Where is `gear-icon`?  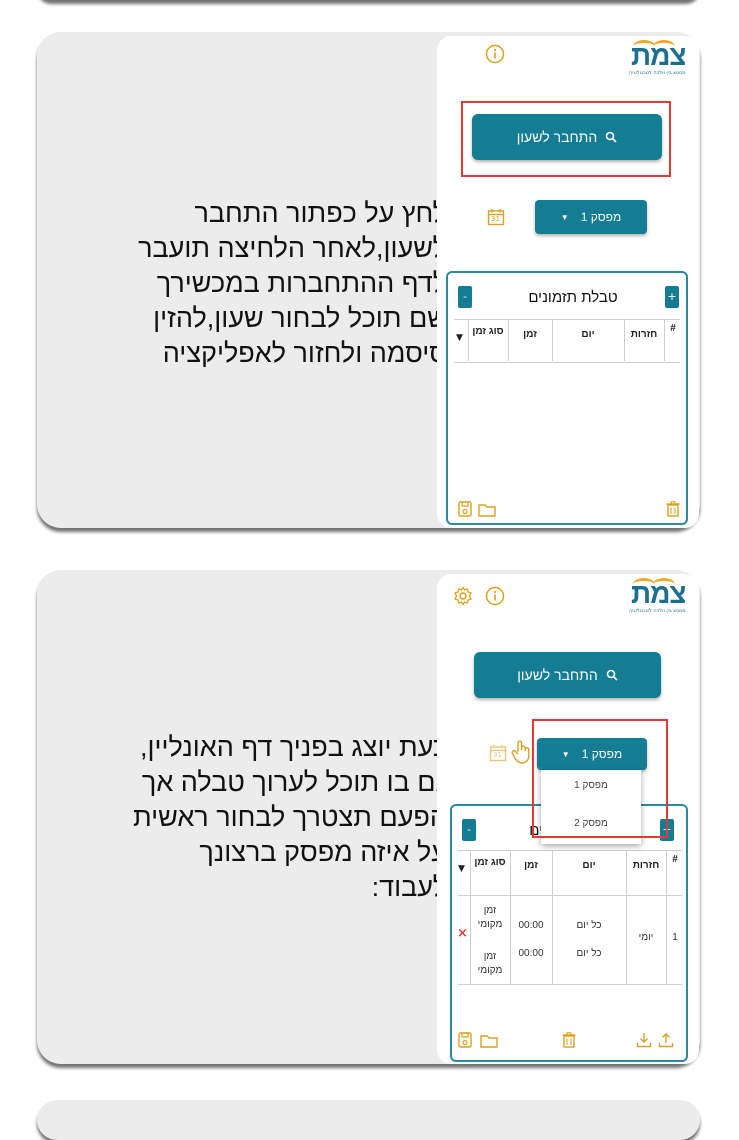 gear-icon is located at coordinates (463, 598).